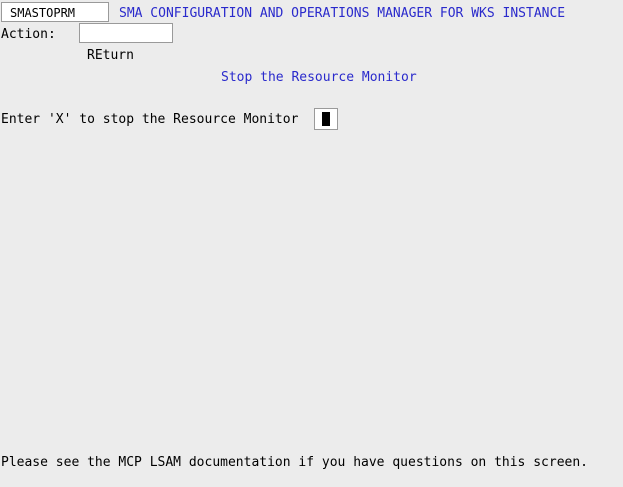 This screenshot has height=487, width=623. What do you see at coordinates (150, 119) in the screenshot?
I see `stop-prompt-label: Enter 'X' to stop the Resource Monitor` at bounding box center [150, 119].